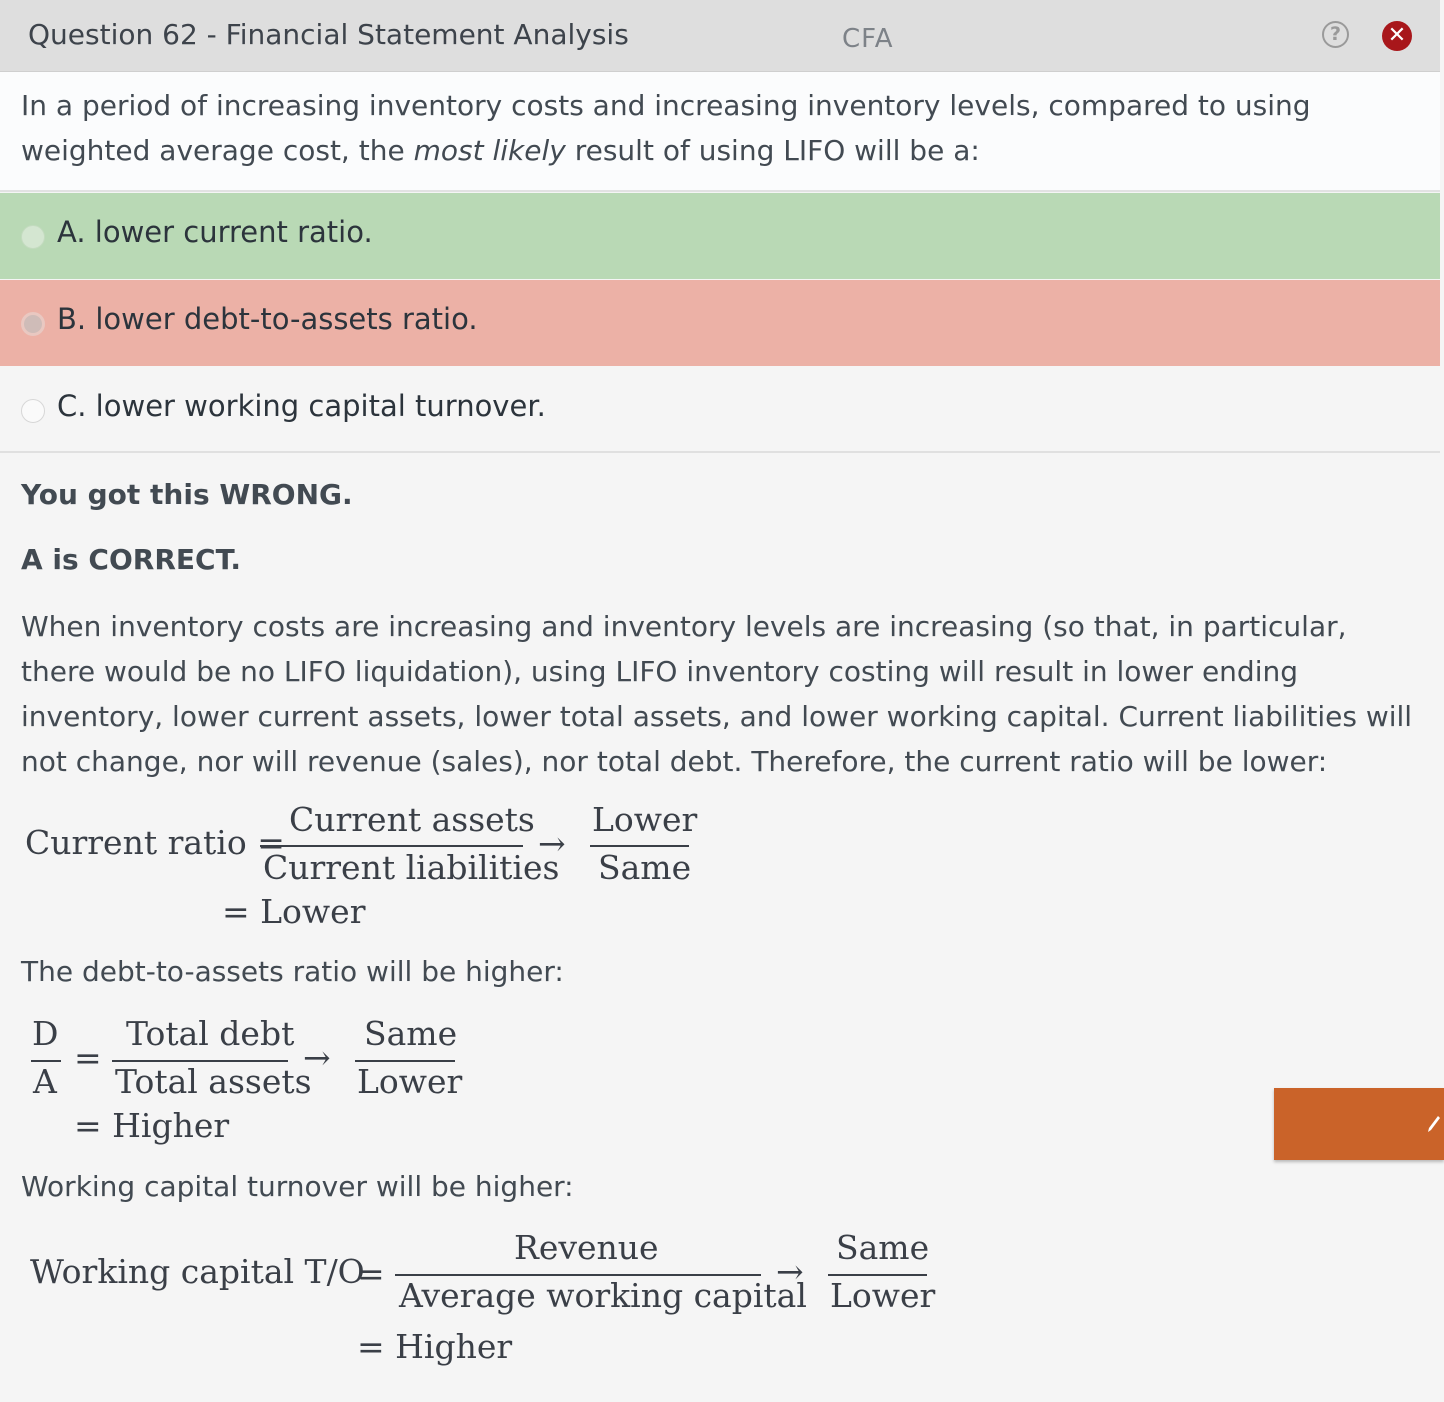 The width and height of the screenshot is (1444, 1402). Describe the element at coordinates (1397, 36) in the screenshot. I see `close-icon: ✕` at that location.